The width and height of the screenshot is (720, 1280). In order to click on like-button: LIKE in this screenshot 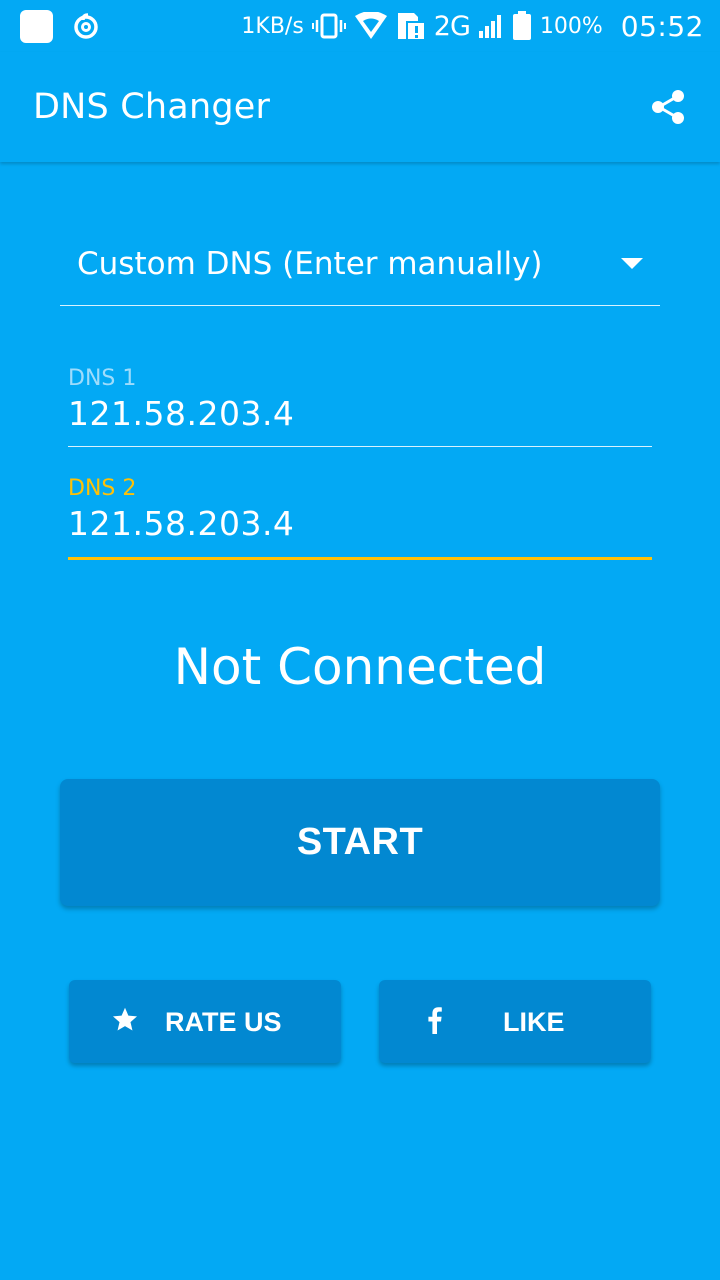, I will do `click(515, 1021)`.